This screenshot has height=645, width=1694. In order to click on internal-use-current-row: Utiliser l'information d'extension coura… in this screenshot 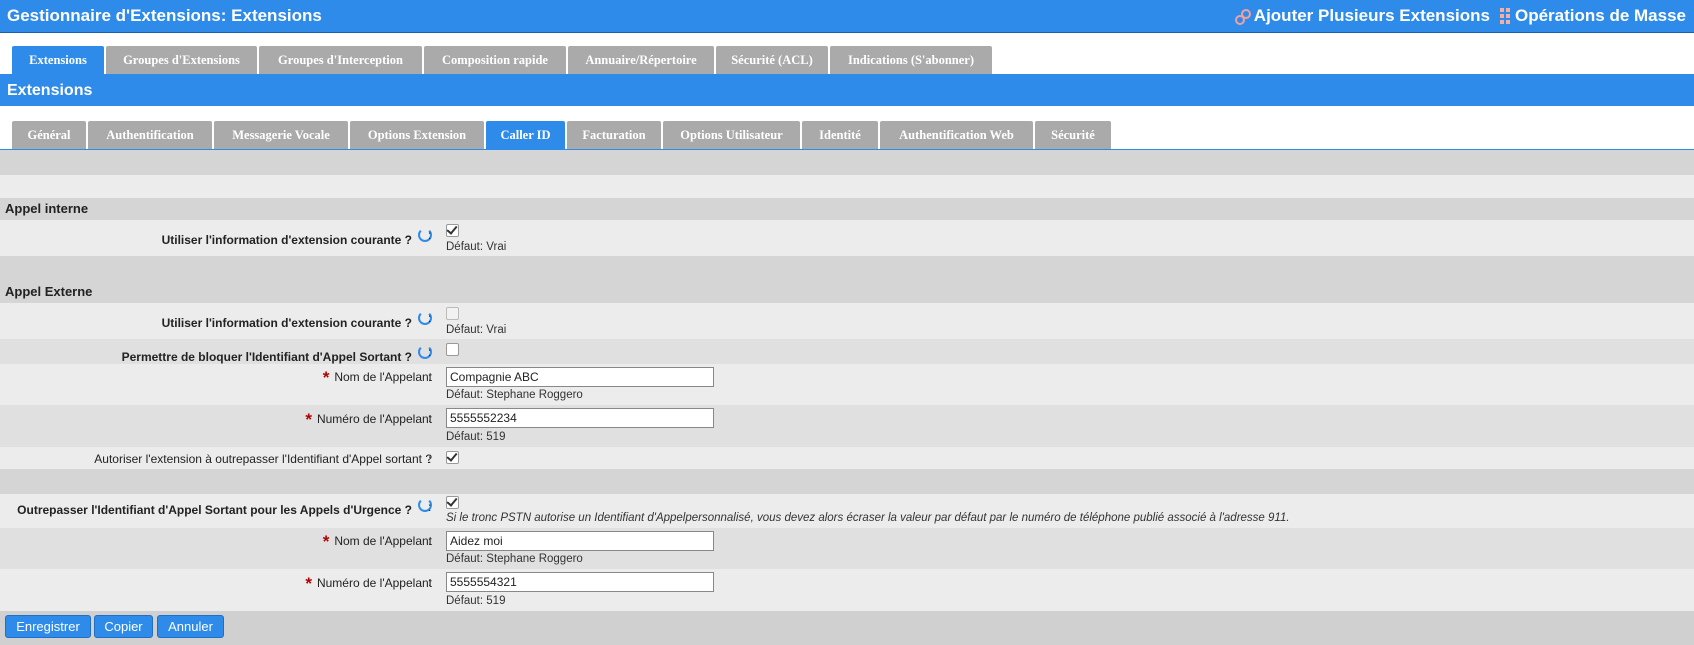, I will do `click(847, 238)`.